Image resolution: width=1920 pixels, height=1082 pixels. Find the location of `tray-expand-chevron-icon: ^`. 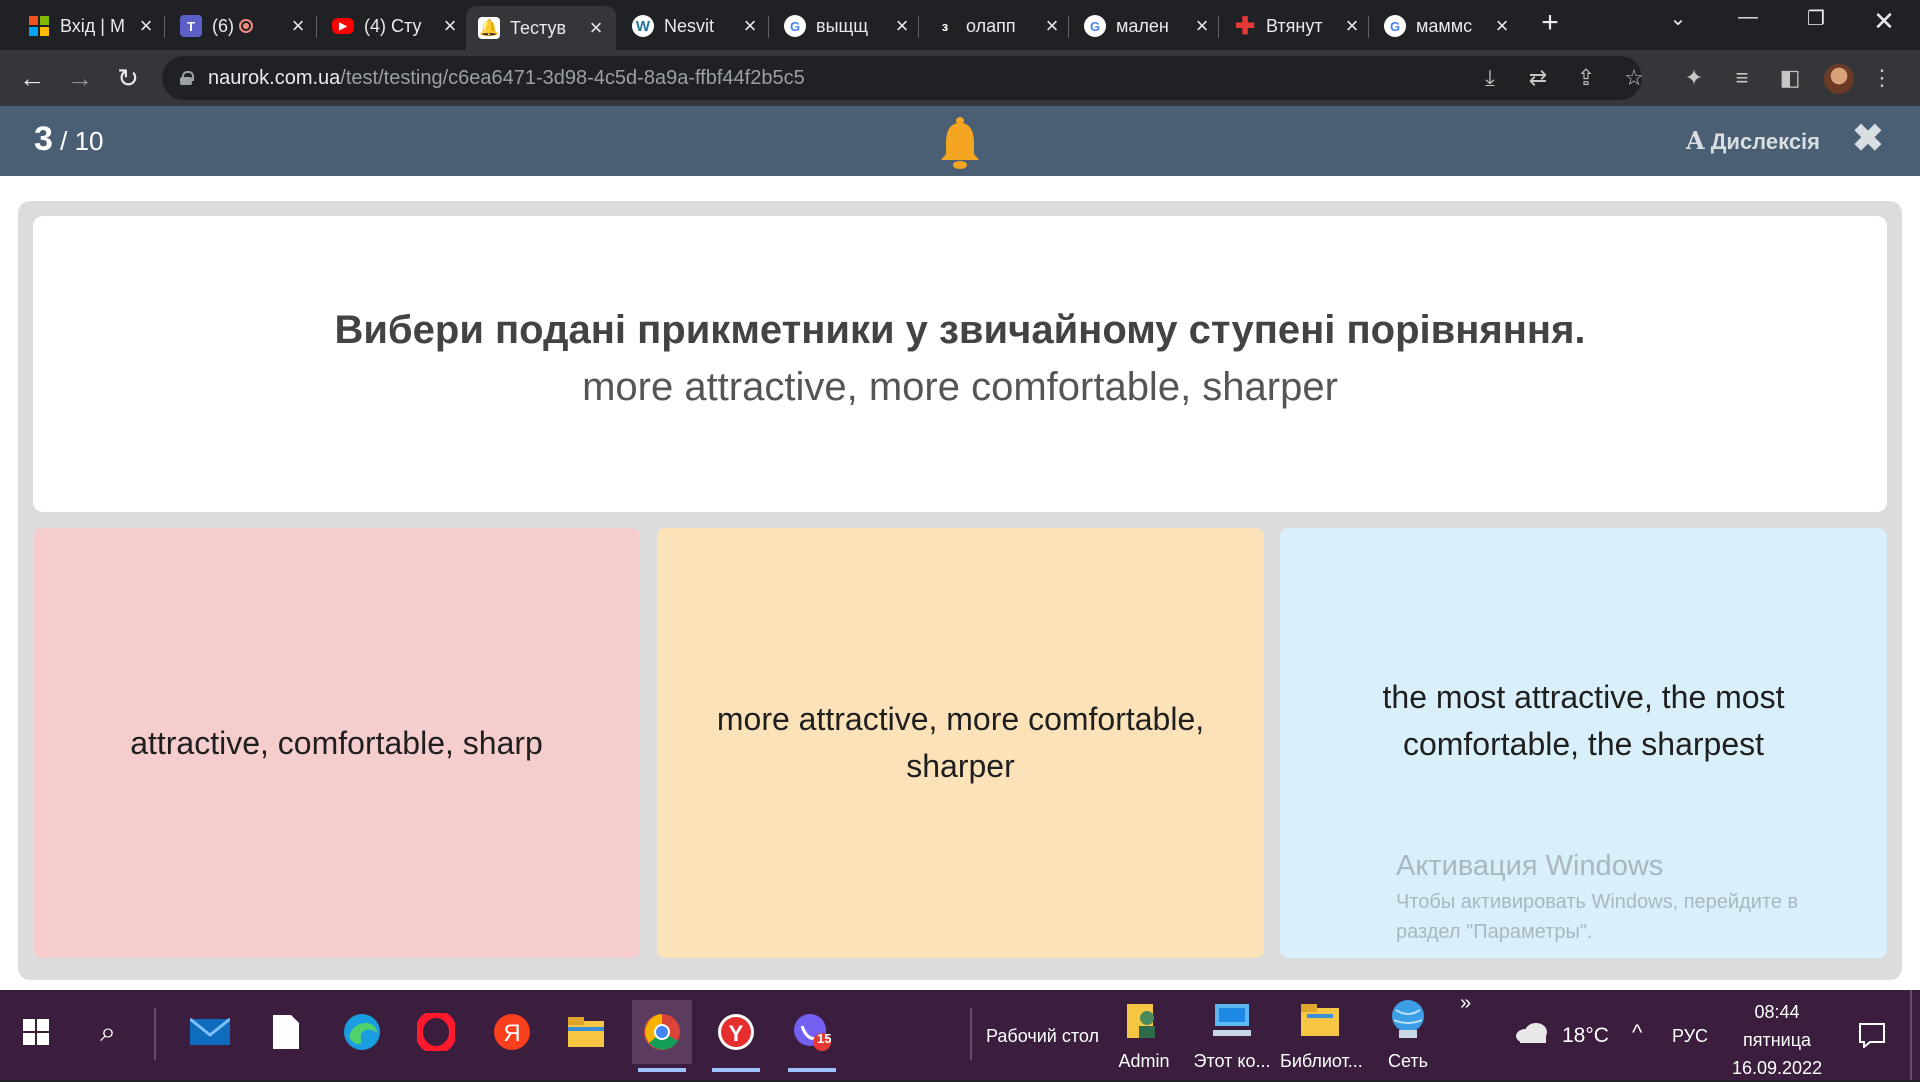

tray-expand-chevron-icon: ^ is located at coordinates (1637, 1033).